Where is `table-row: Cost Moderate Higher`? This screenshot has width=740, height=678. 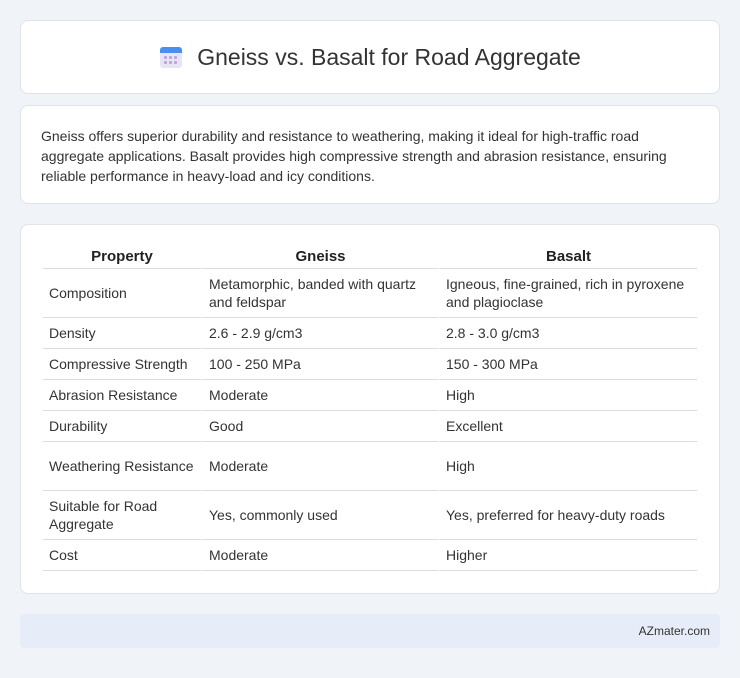
table-row: Cost Moderate Higher is located at coordinates (370, 555).